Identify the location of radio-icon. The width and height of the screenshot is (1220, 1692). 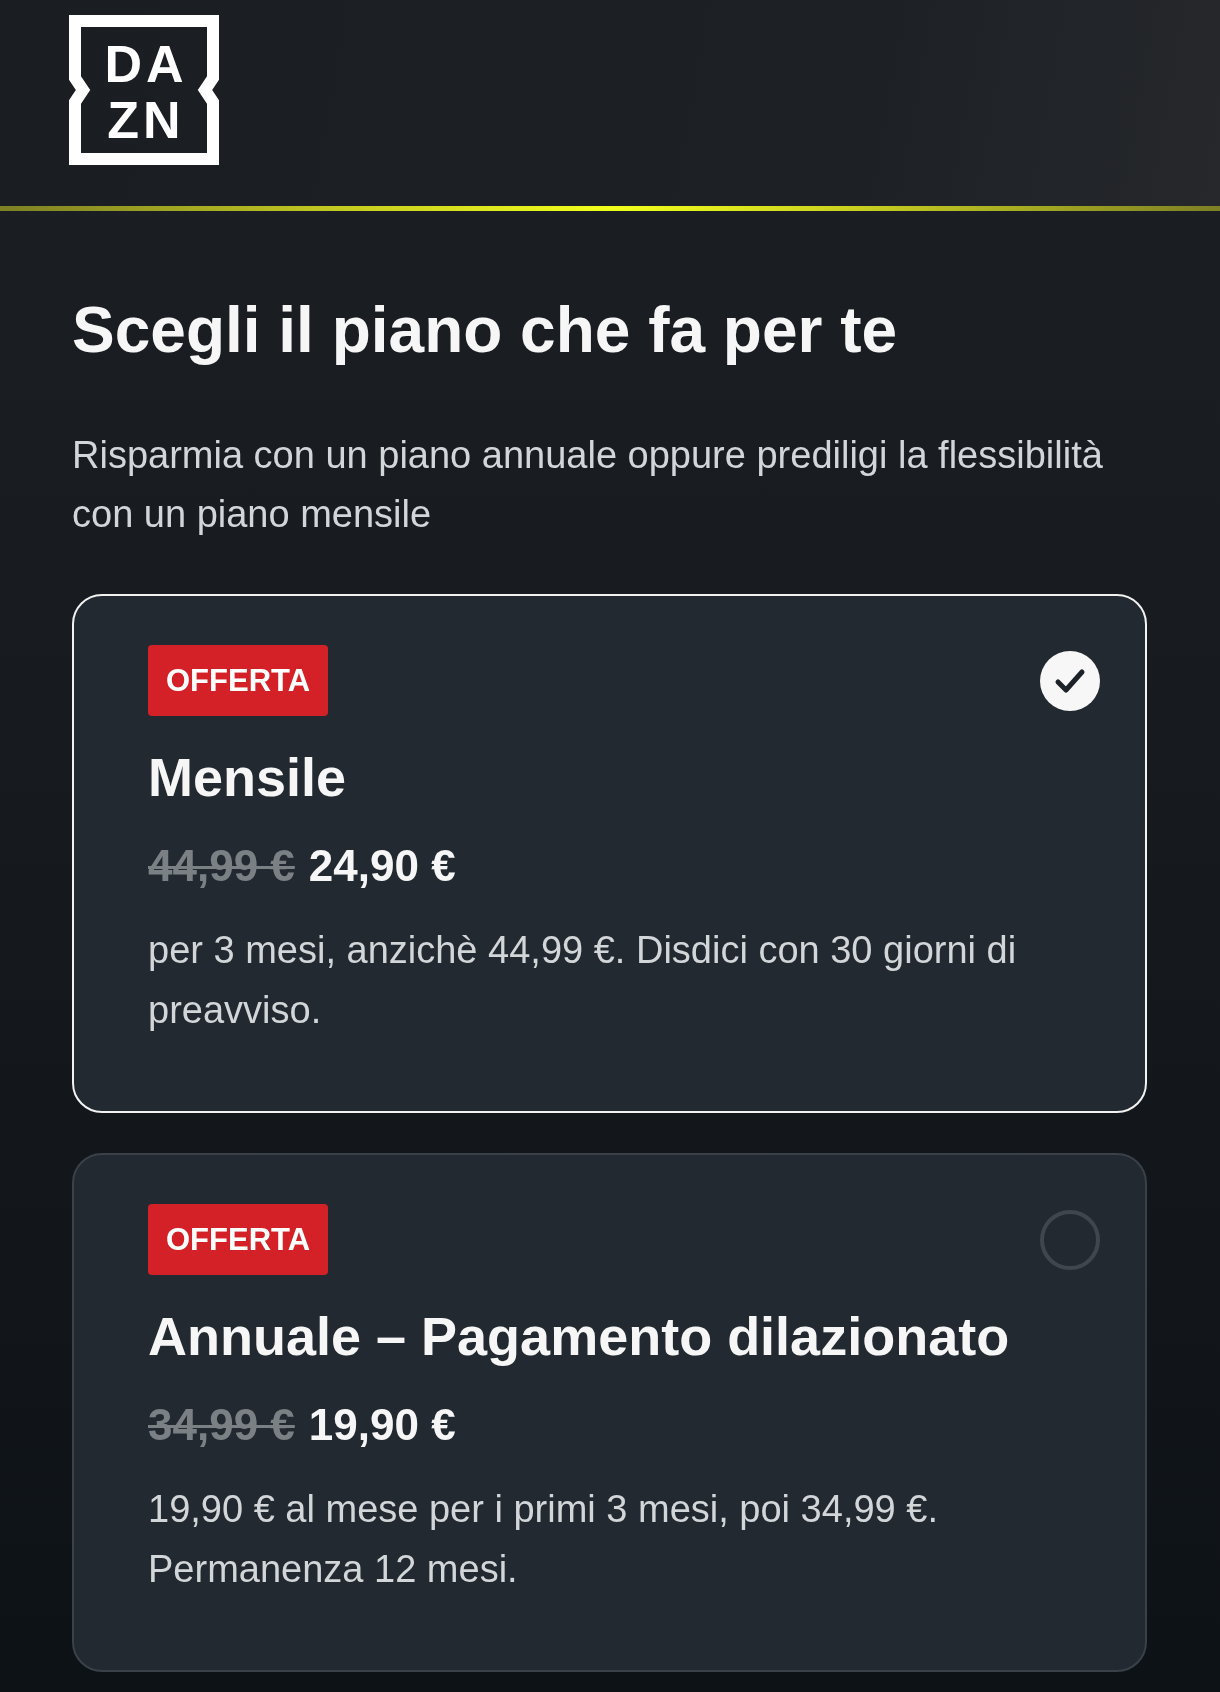
(1070, 1240).